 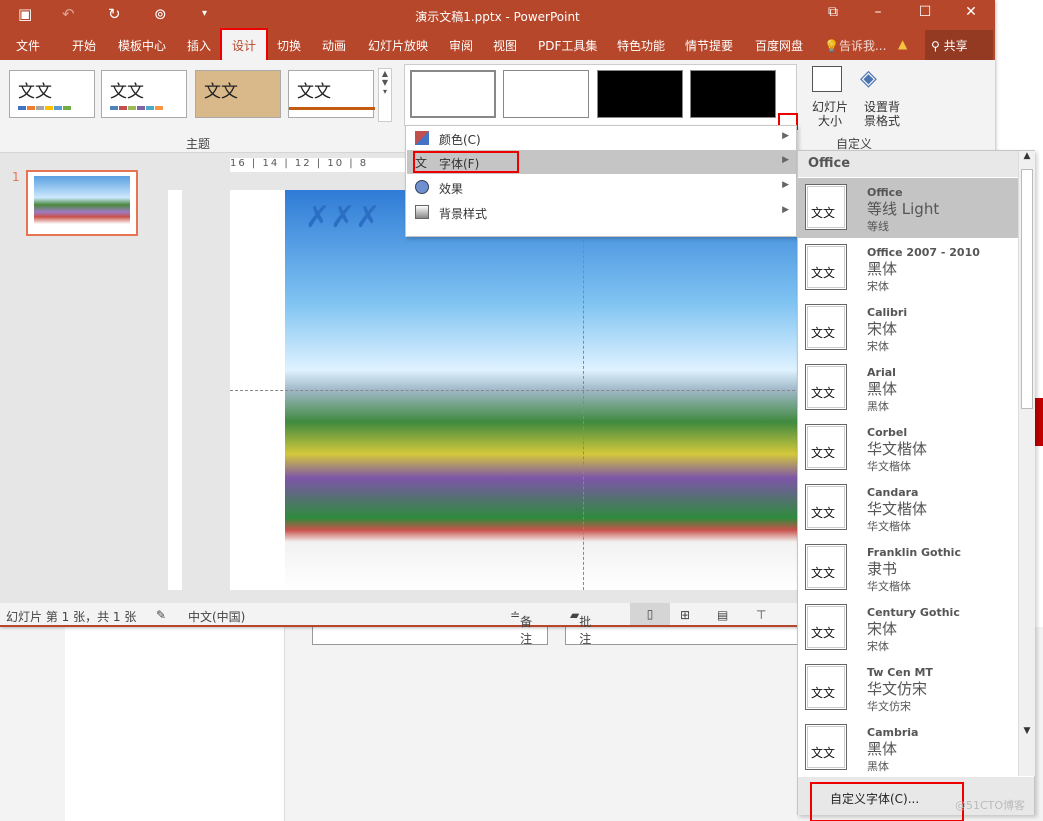 I want to click on person-icon: ⚲, so click(x=935, y=46).